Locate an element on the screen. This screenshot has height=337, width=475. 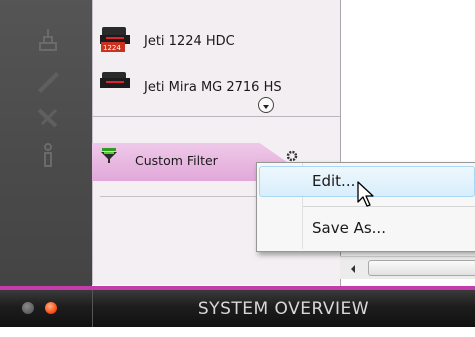
cursor-arrow-icon is located at coordinates (366, 197).